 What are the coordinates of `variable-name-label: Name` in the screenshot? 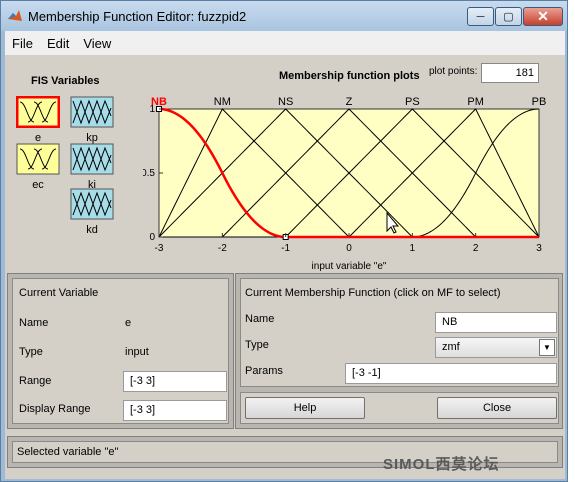 It's located at (34, 323).